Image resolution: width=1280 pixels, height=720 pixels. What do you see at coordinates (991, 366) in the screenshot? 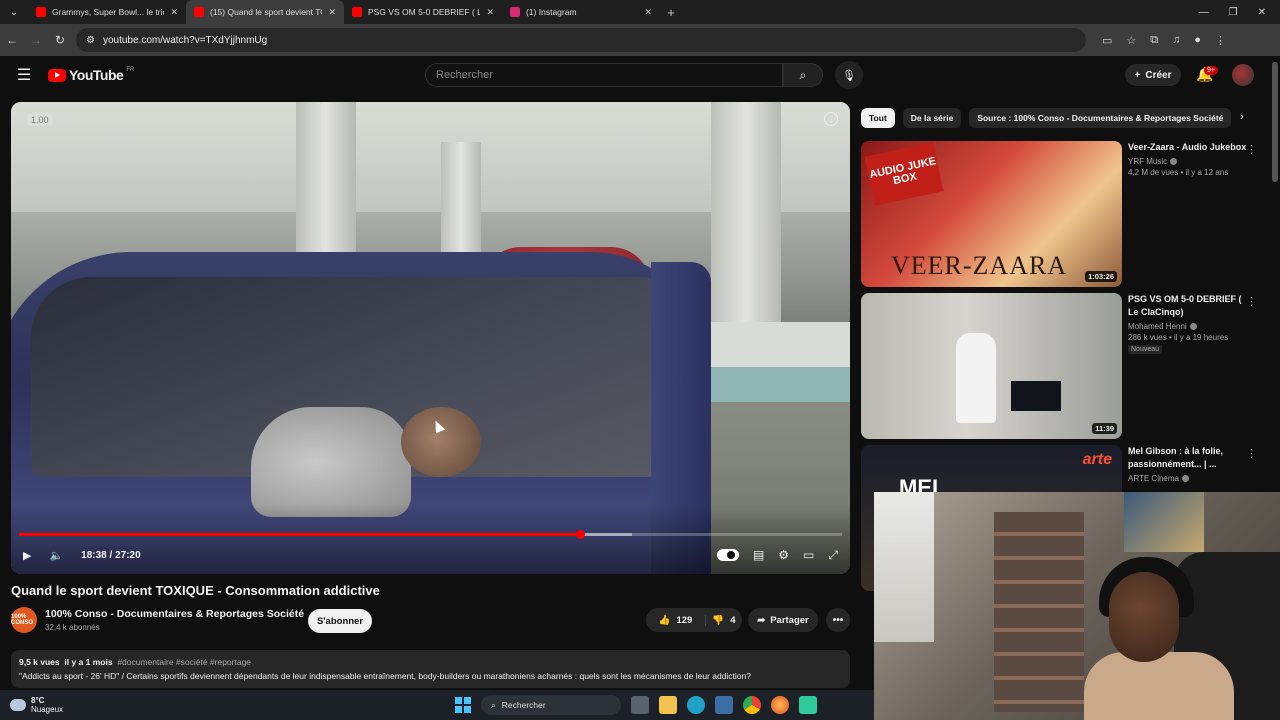
I see `video-thumbnail: 11:39` at bounding box center [991, 366].